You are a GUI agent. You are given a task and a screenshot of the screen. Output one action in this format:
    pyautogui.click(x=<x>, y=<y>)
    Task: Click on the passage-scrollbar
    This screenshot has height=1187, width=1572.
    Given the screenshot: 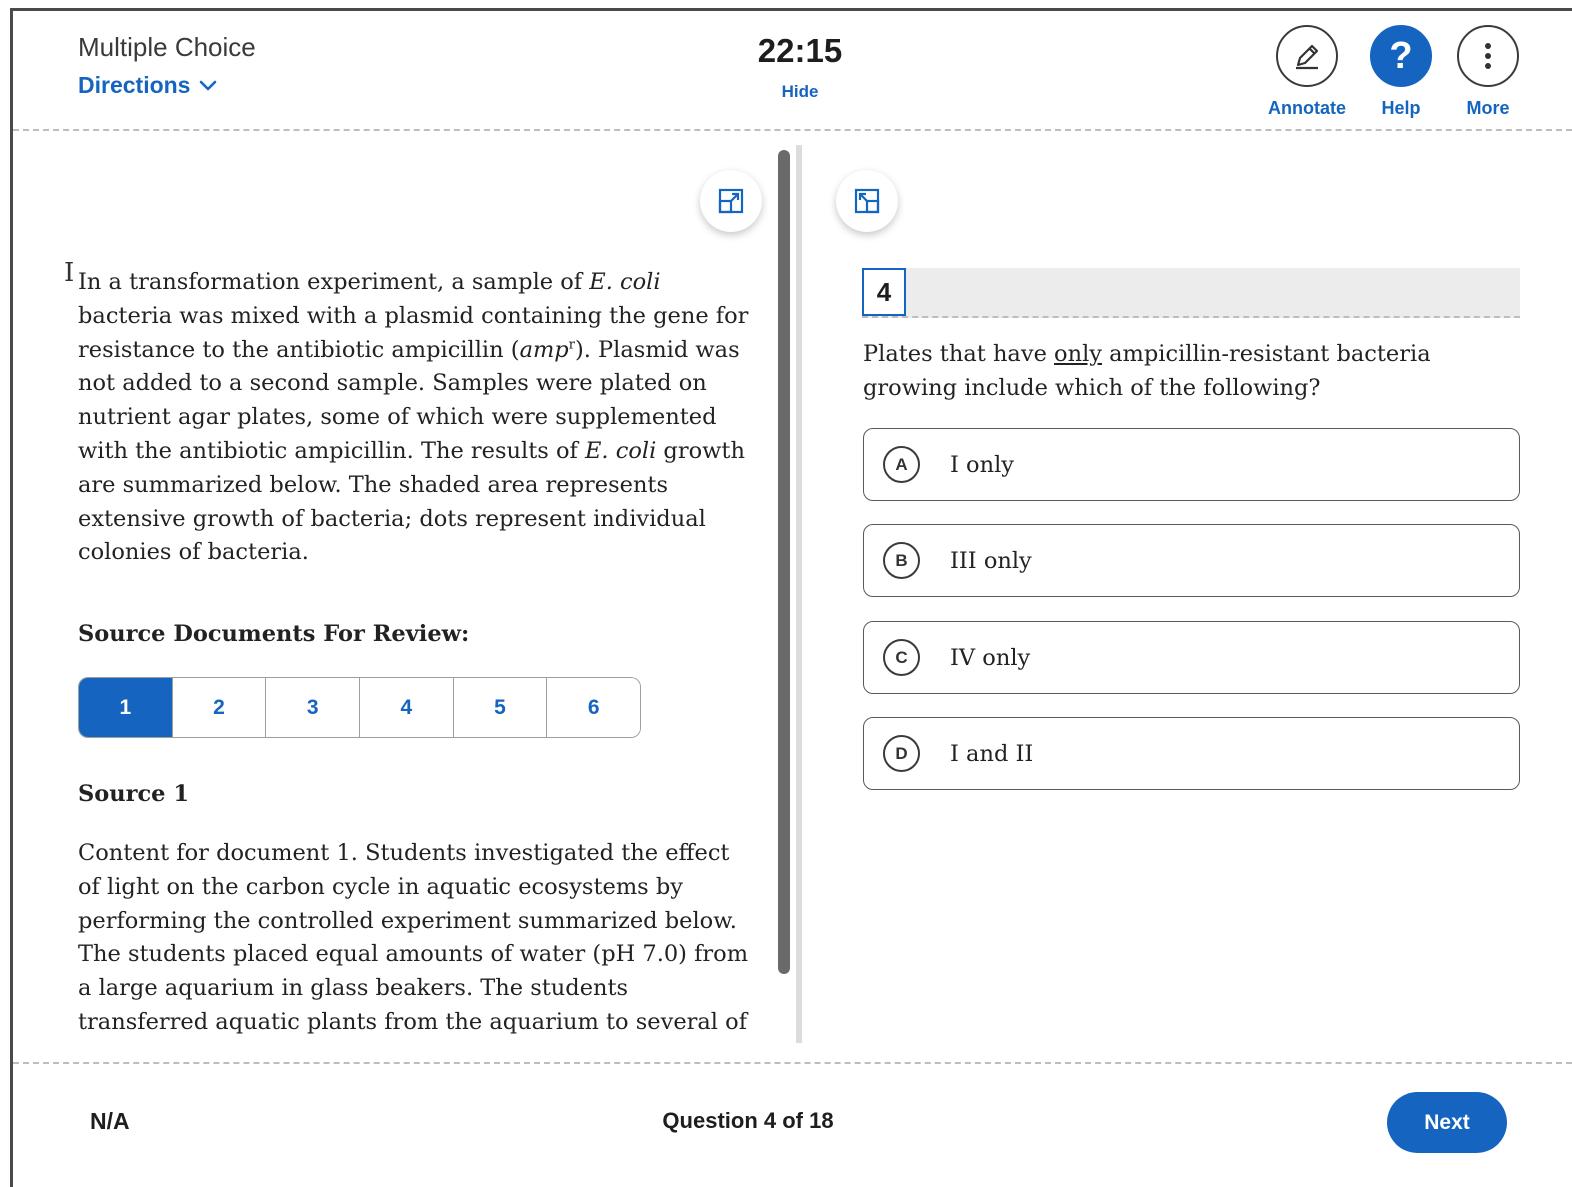 What is the action you would take?
    pyautogui.click(x=784, y=562)
    